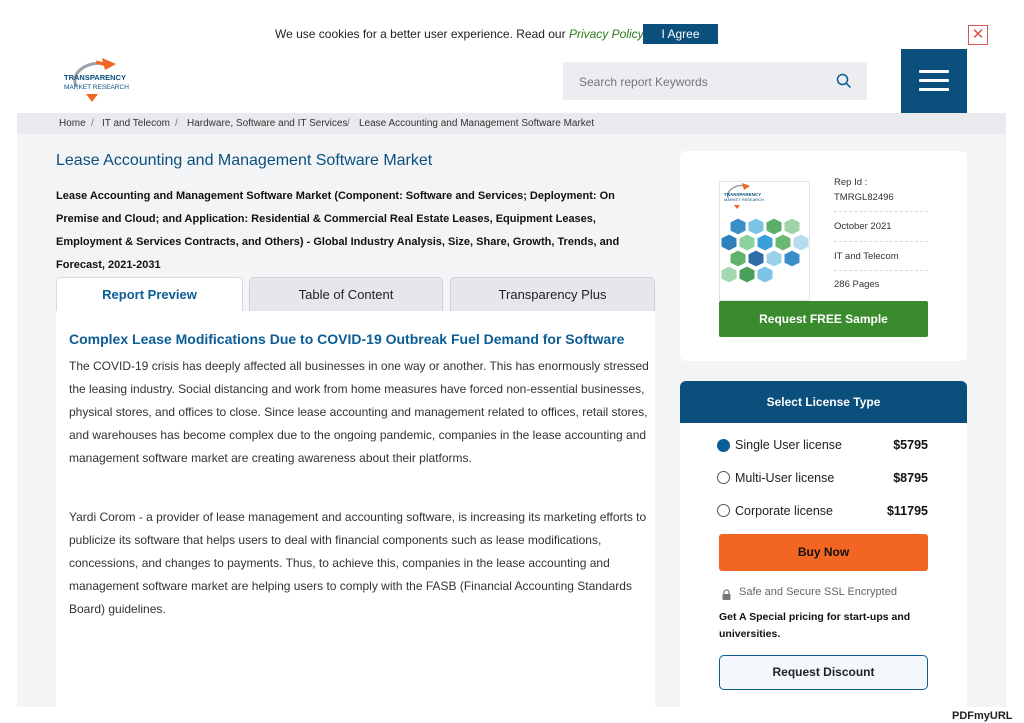 The width and height of the screenshot is (1024, 723). What do you see at coordinates (136, 123) in the screenshot?
I see `breadcrumb-it-telecom: IT and Telecom` at bounding box center [136, 123].